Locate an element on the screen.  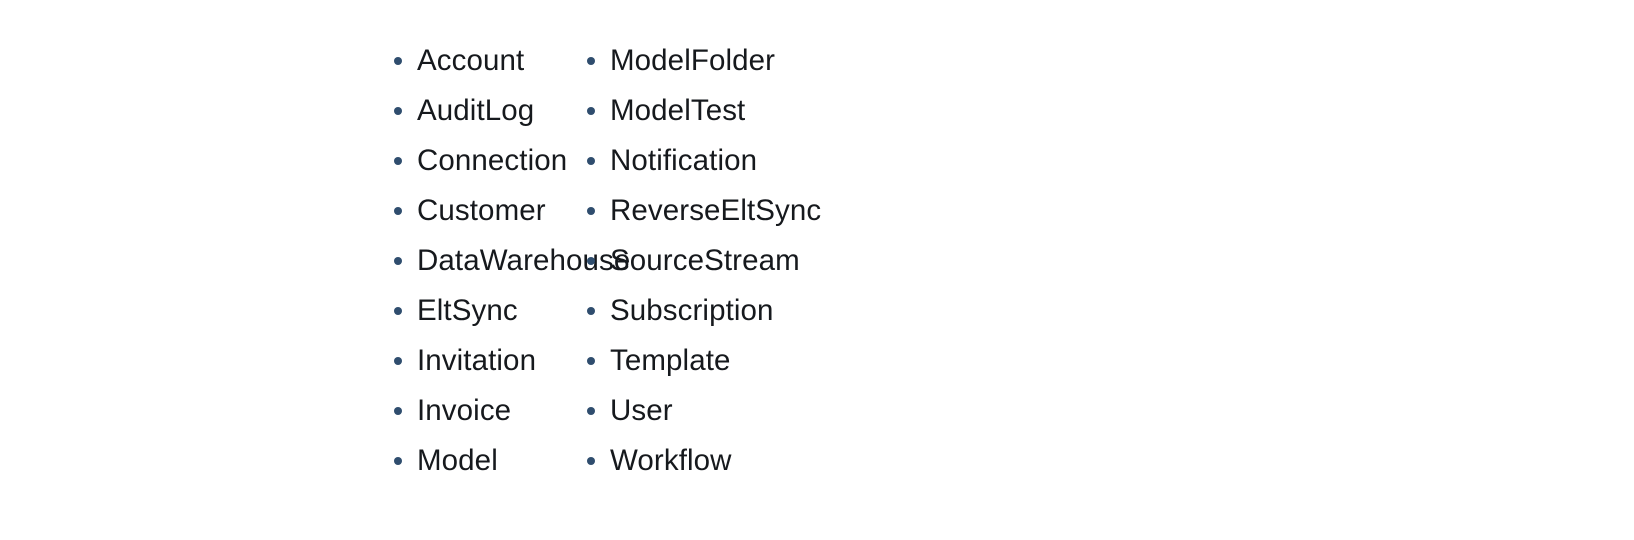
list-item-label: Subscription is located at coordinates (692, 310).